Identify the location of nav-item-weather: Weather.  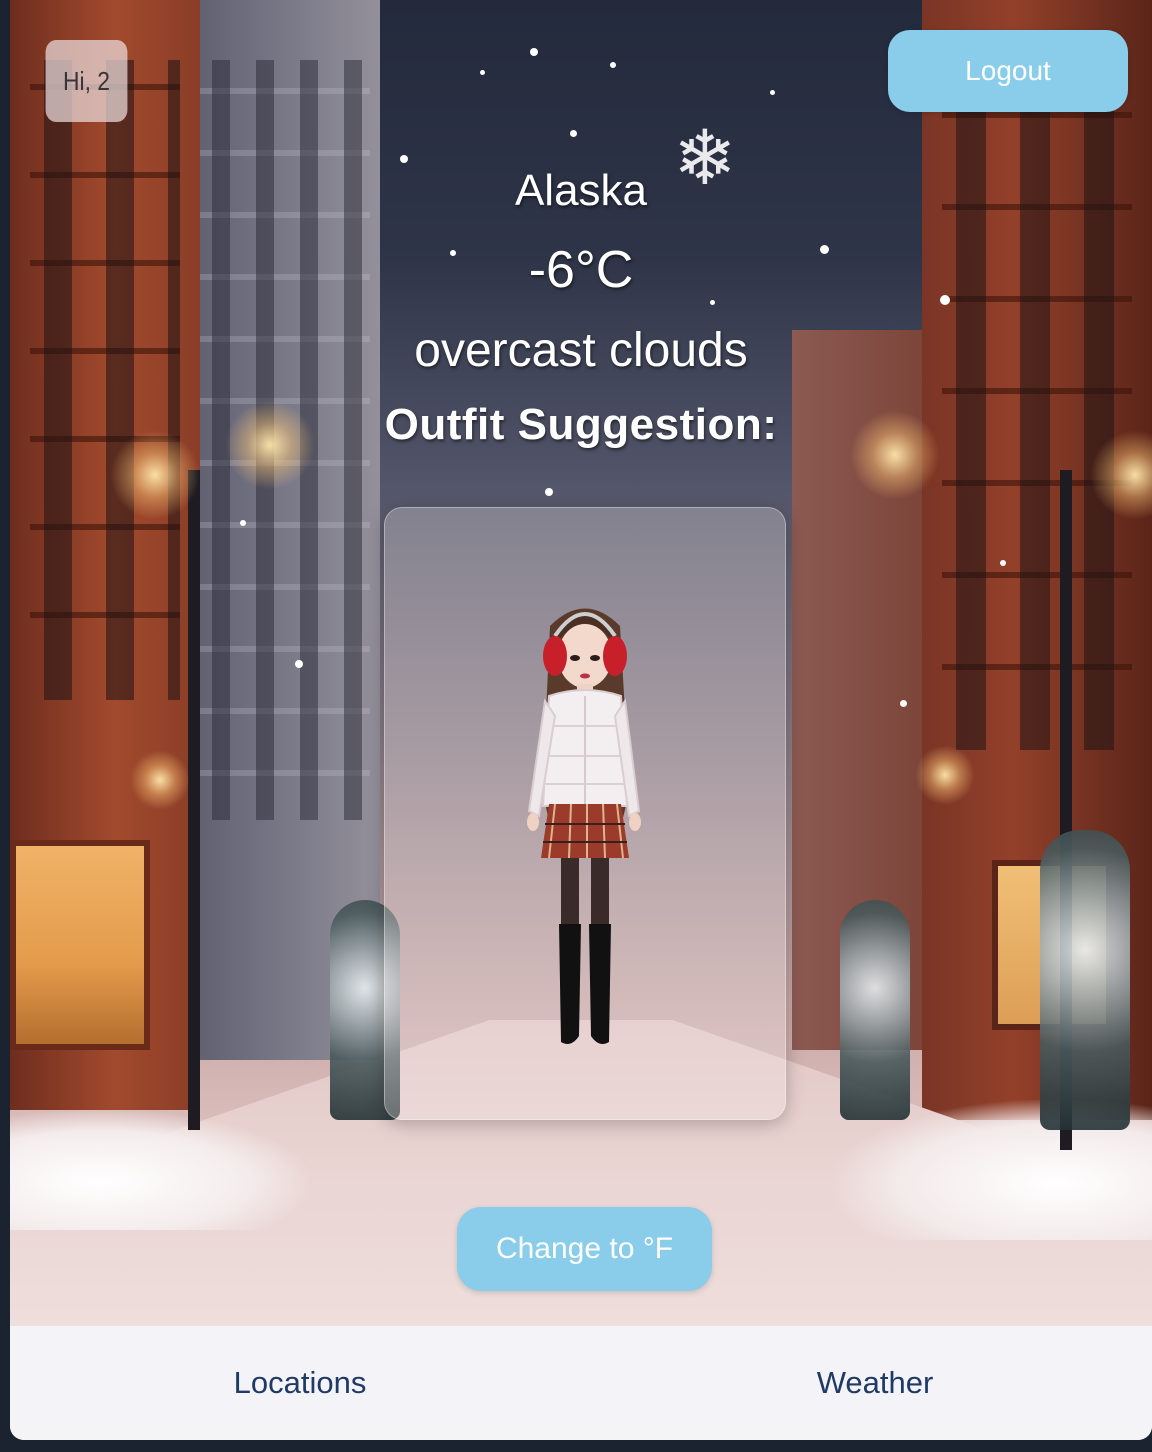
(875, 1383).